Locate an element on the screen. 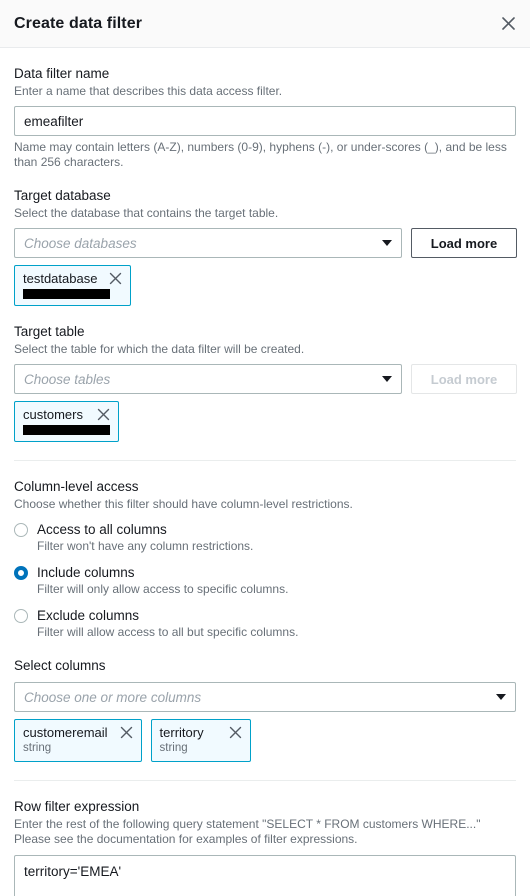 This screenshot has height=896, width=530. radio-title: Access to all columns is located at coordinates (102, 529).